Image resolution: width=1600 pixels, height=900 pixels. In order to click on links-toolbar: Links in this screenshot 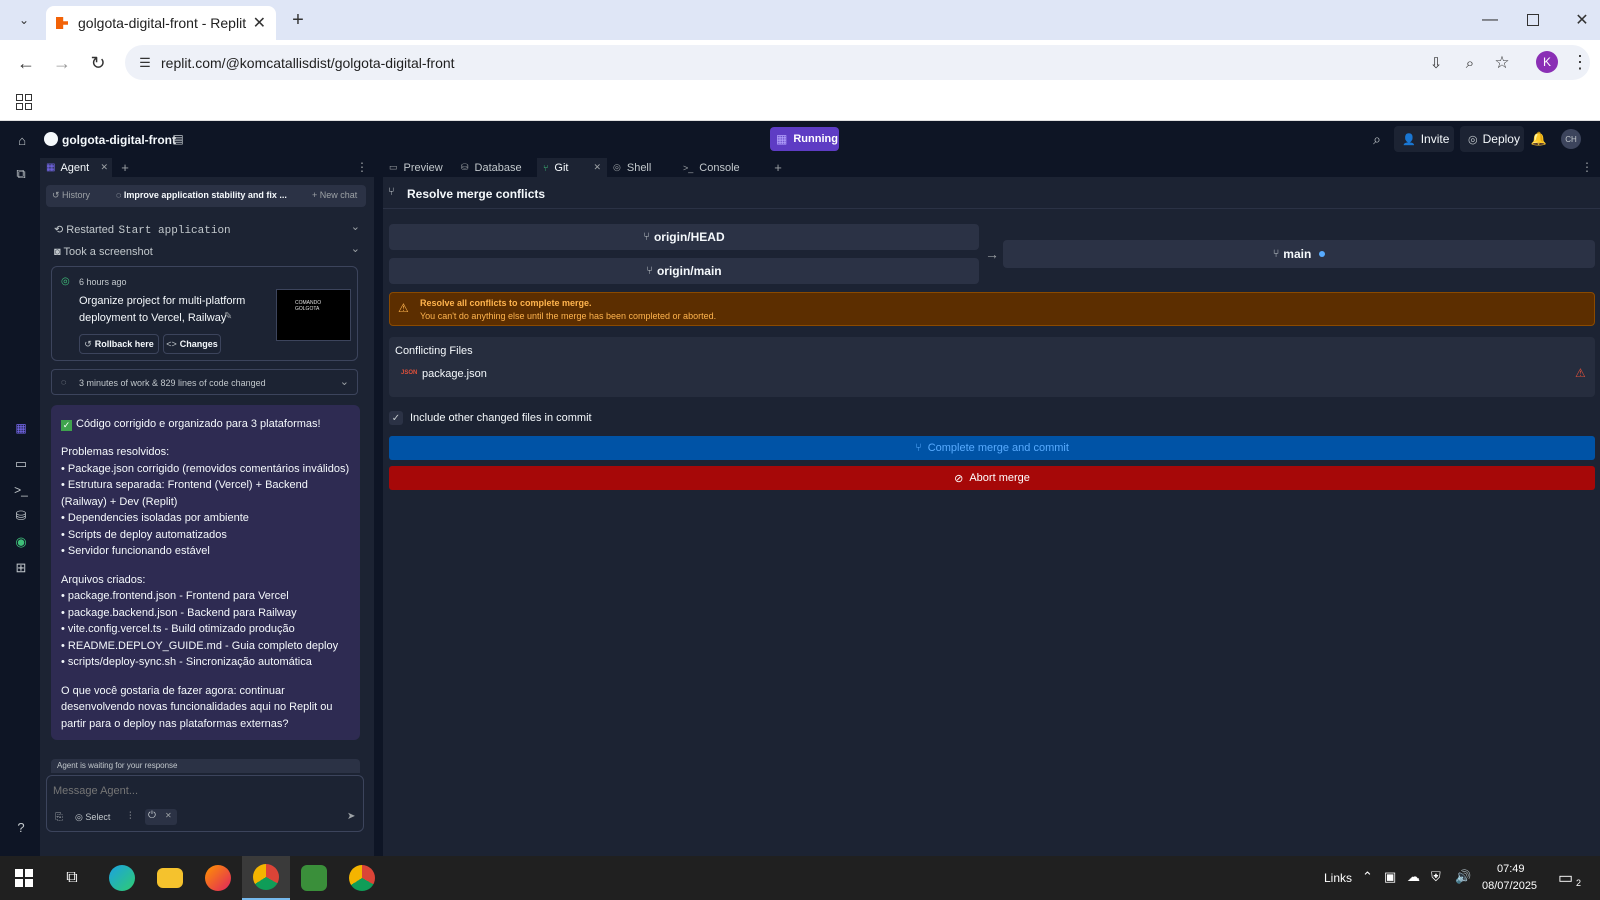, I will do `click(1338, 878)`.